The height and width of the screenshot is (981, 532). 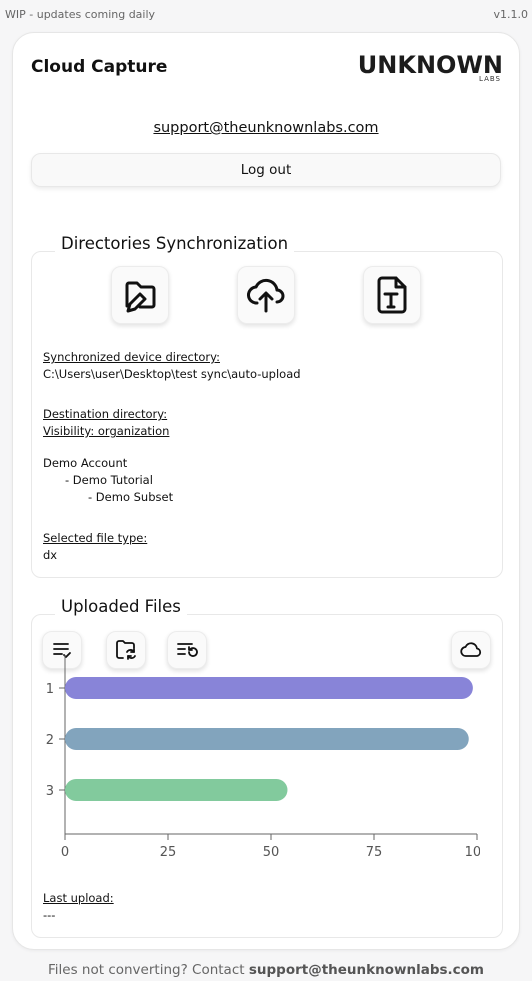 I want to click on file-type-info: Selected file type: dx, so click(x=95, y=547).